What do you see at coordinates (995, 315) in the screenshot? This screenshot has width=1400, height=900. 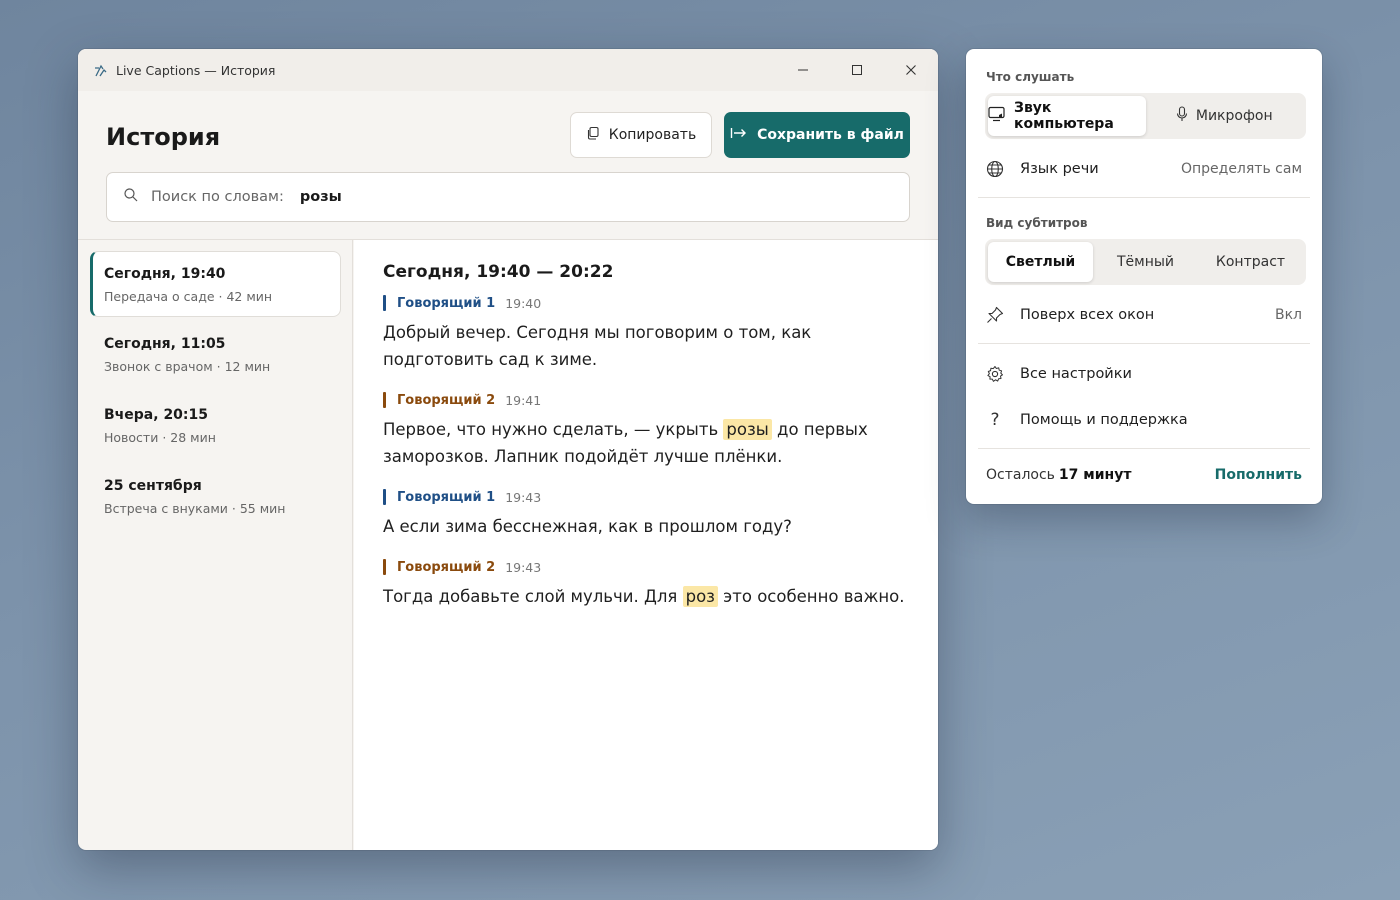 I see `pin-icon` at bounding box center [995, 315].